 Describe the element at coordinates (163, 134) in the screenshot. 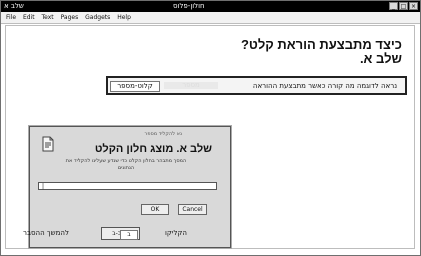

I see `dialog-top-label: נא להקליד מספר` at that location.